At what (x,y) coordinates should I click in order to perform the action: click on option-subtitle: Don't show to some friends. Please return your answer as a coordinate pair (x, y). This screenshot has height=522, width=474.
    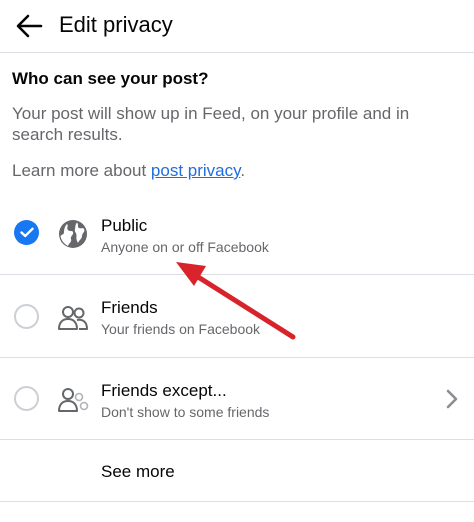
    Looking at the image, I should click on (185, 412).